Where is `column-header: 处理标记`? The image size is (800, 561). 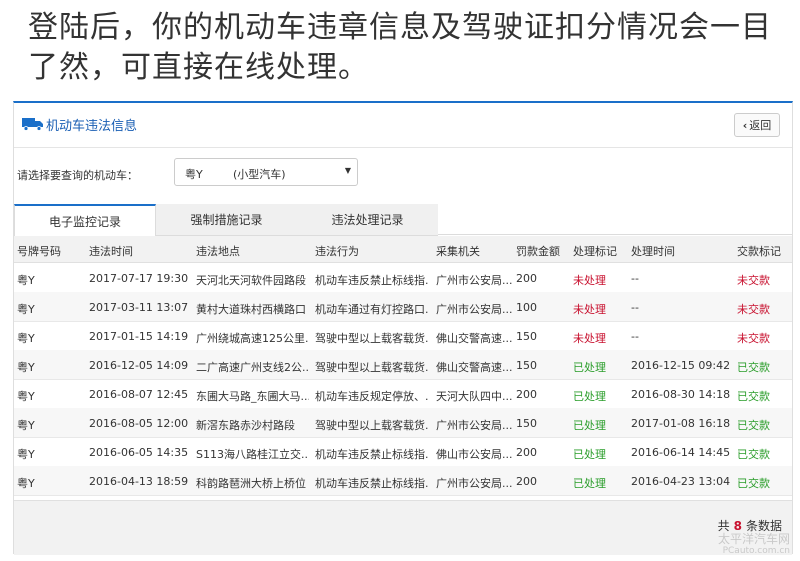 column-header: 处理标记 is located at coordinates (595, 251).